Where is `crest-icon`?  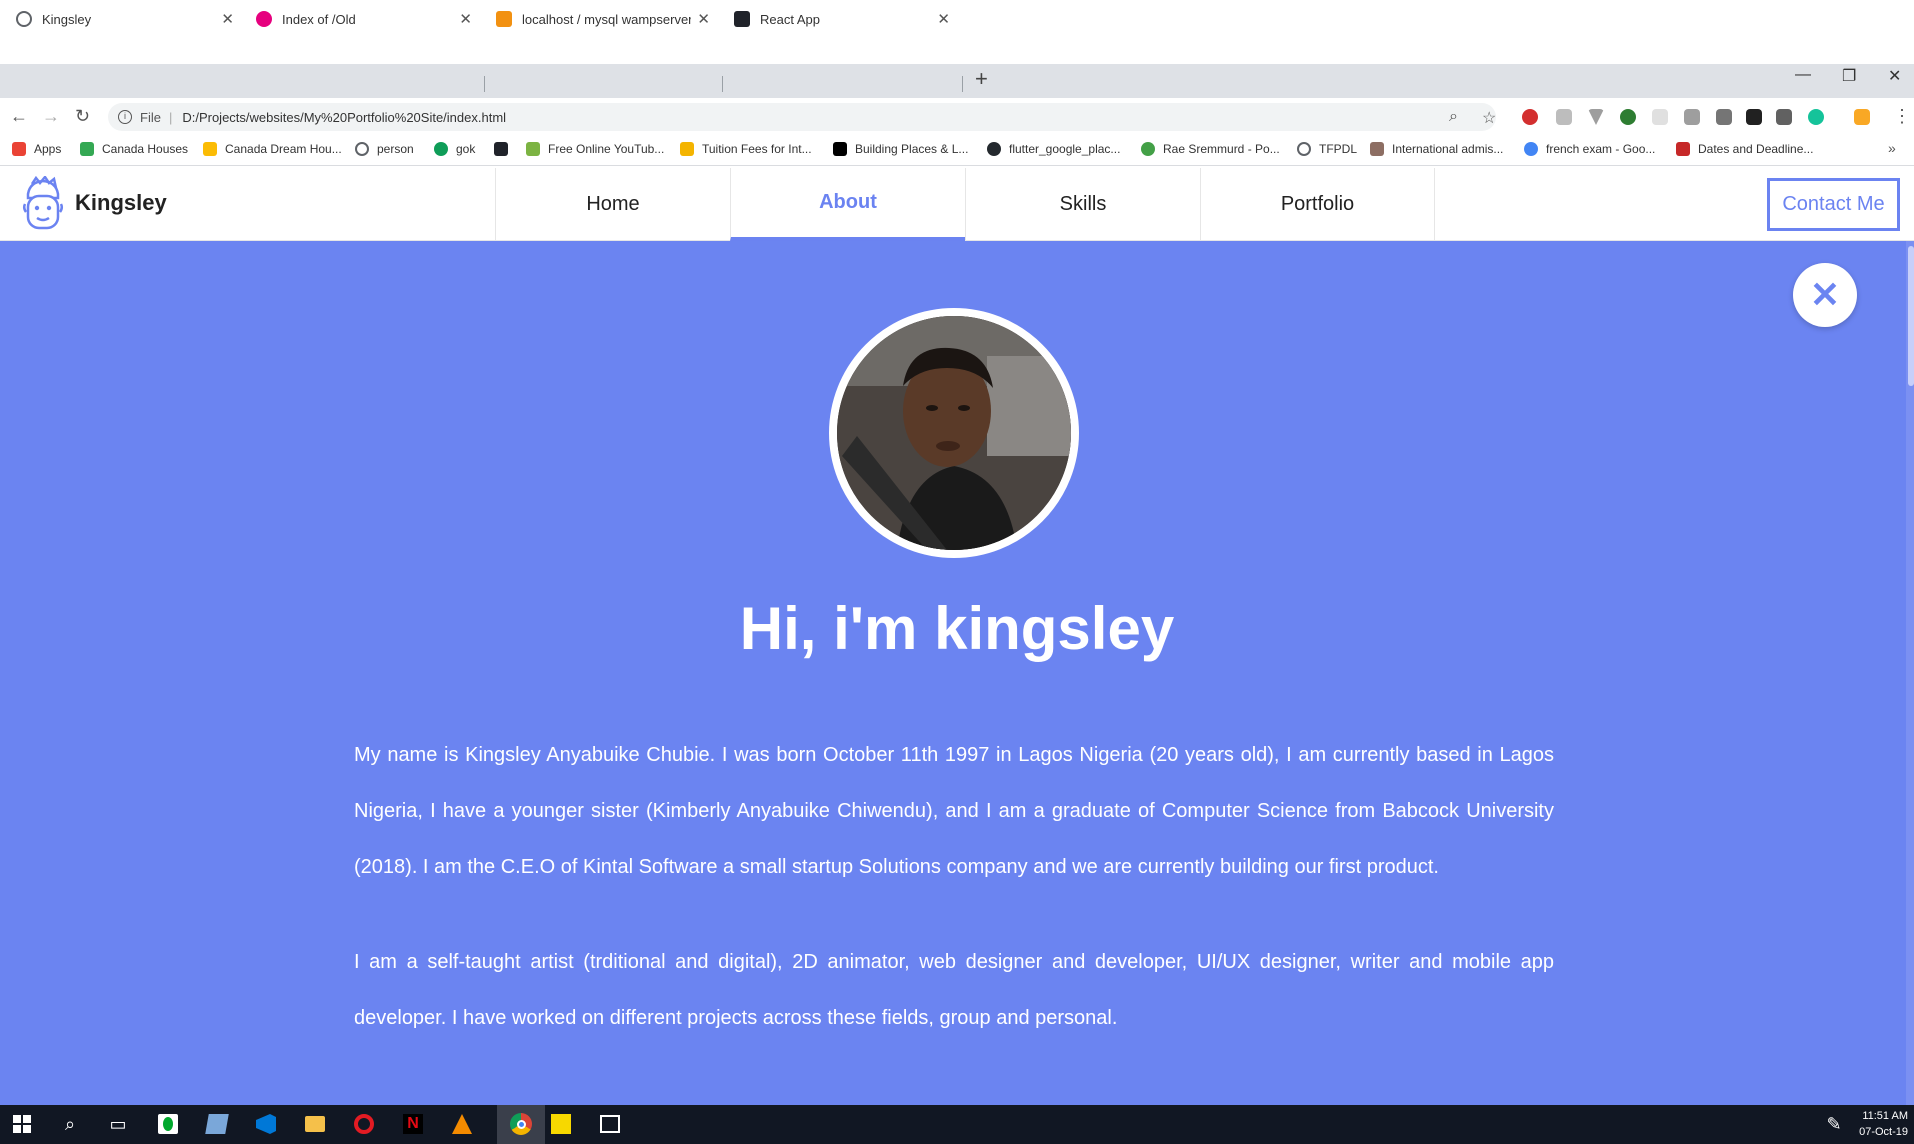
crest-icon is located at coordinates (1683, 149).